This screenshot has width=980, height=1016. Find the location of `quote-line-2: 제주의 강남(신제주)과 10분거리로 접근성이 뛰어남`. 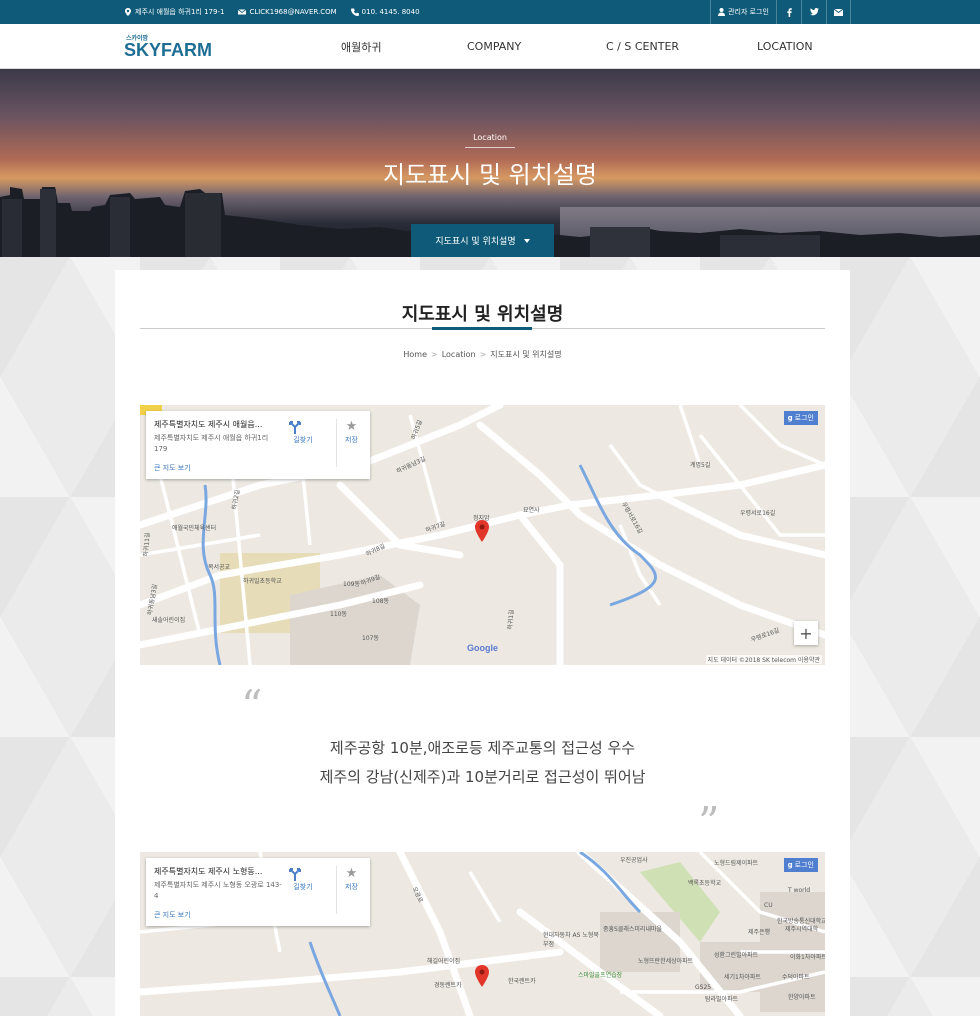

quote-line-2: 제주의 강남(신제주)과 10분거리로 접근성이 뛰어남 is located at coordinates (482, 777).